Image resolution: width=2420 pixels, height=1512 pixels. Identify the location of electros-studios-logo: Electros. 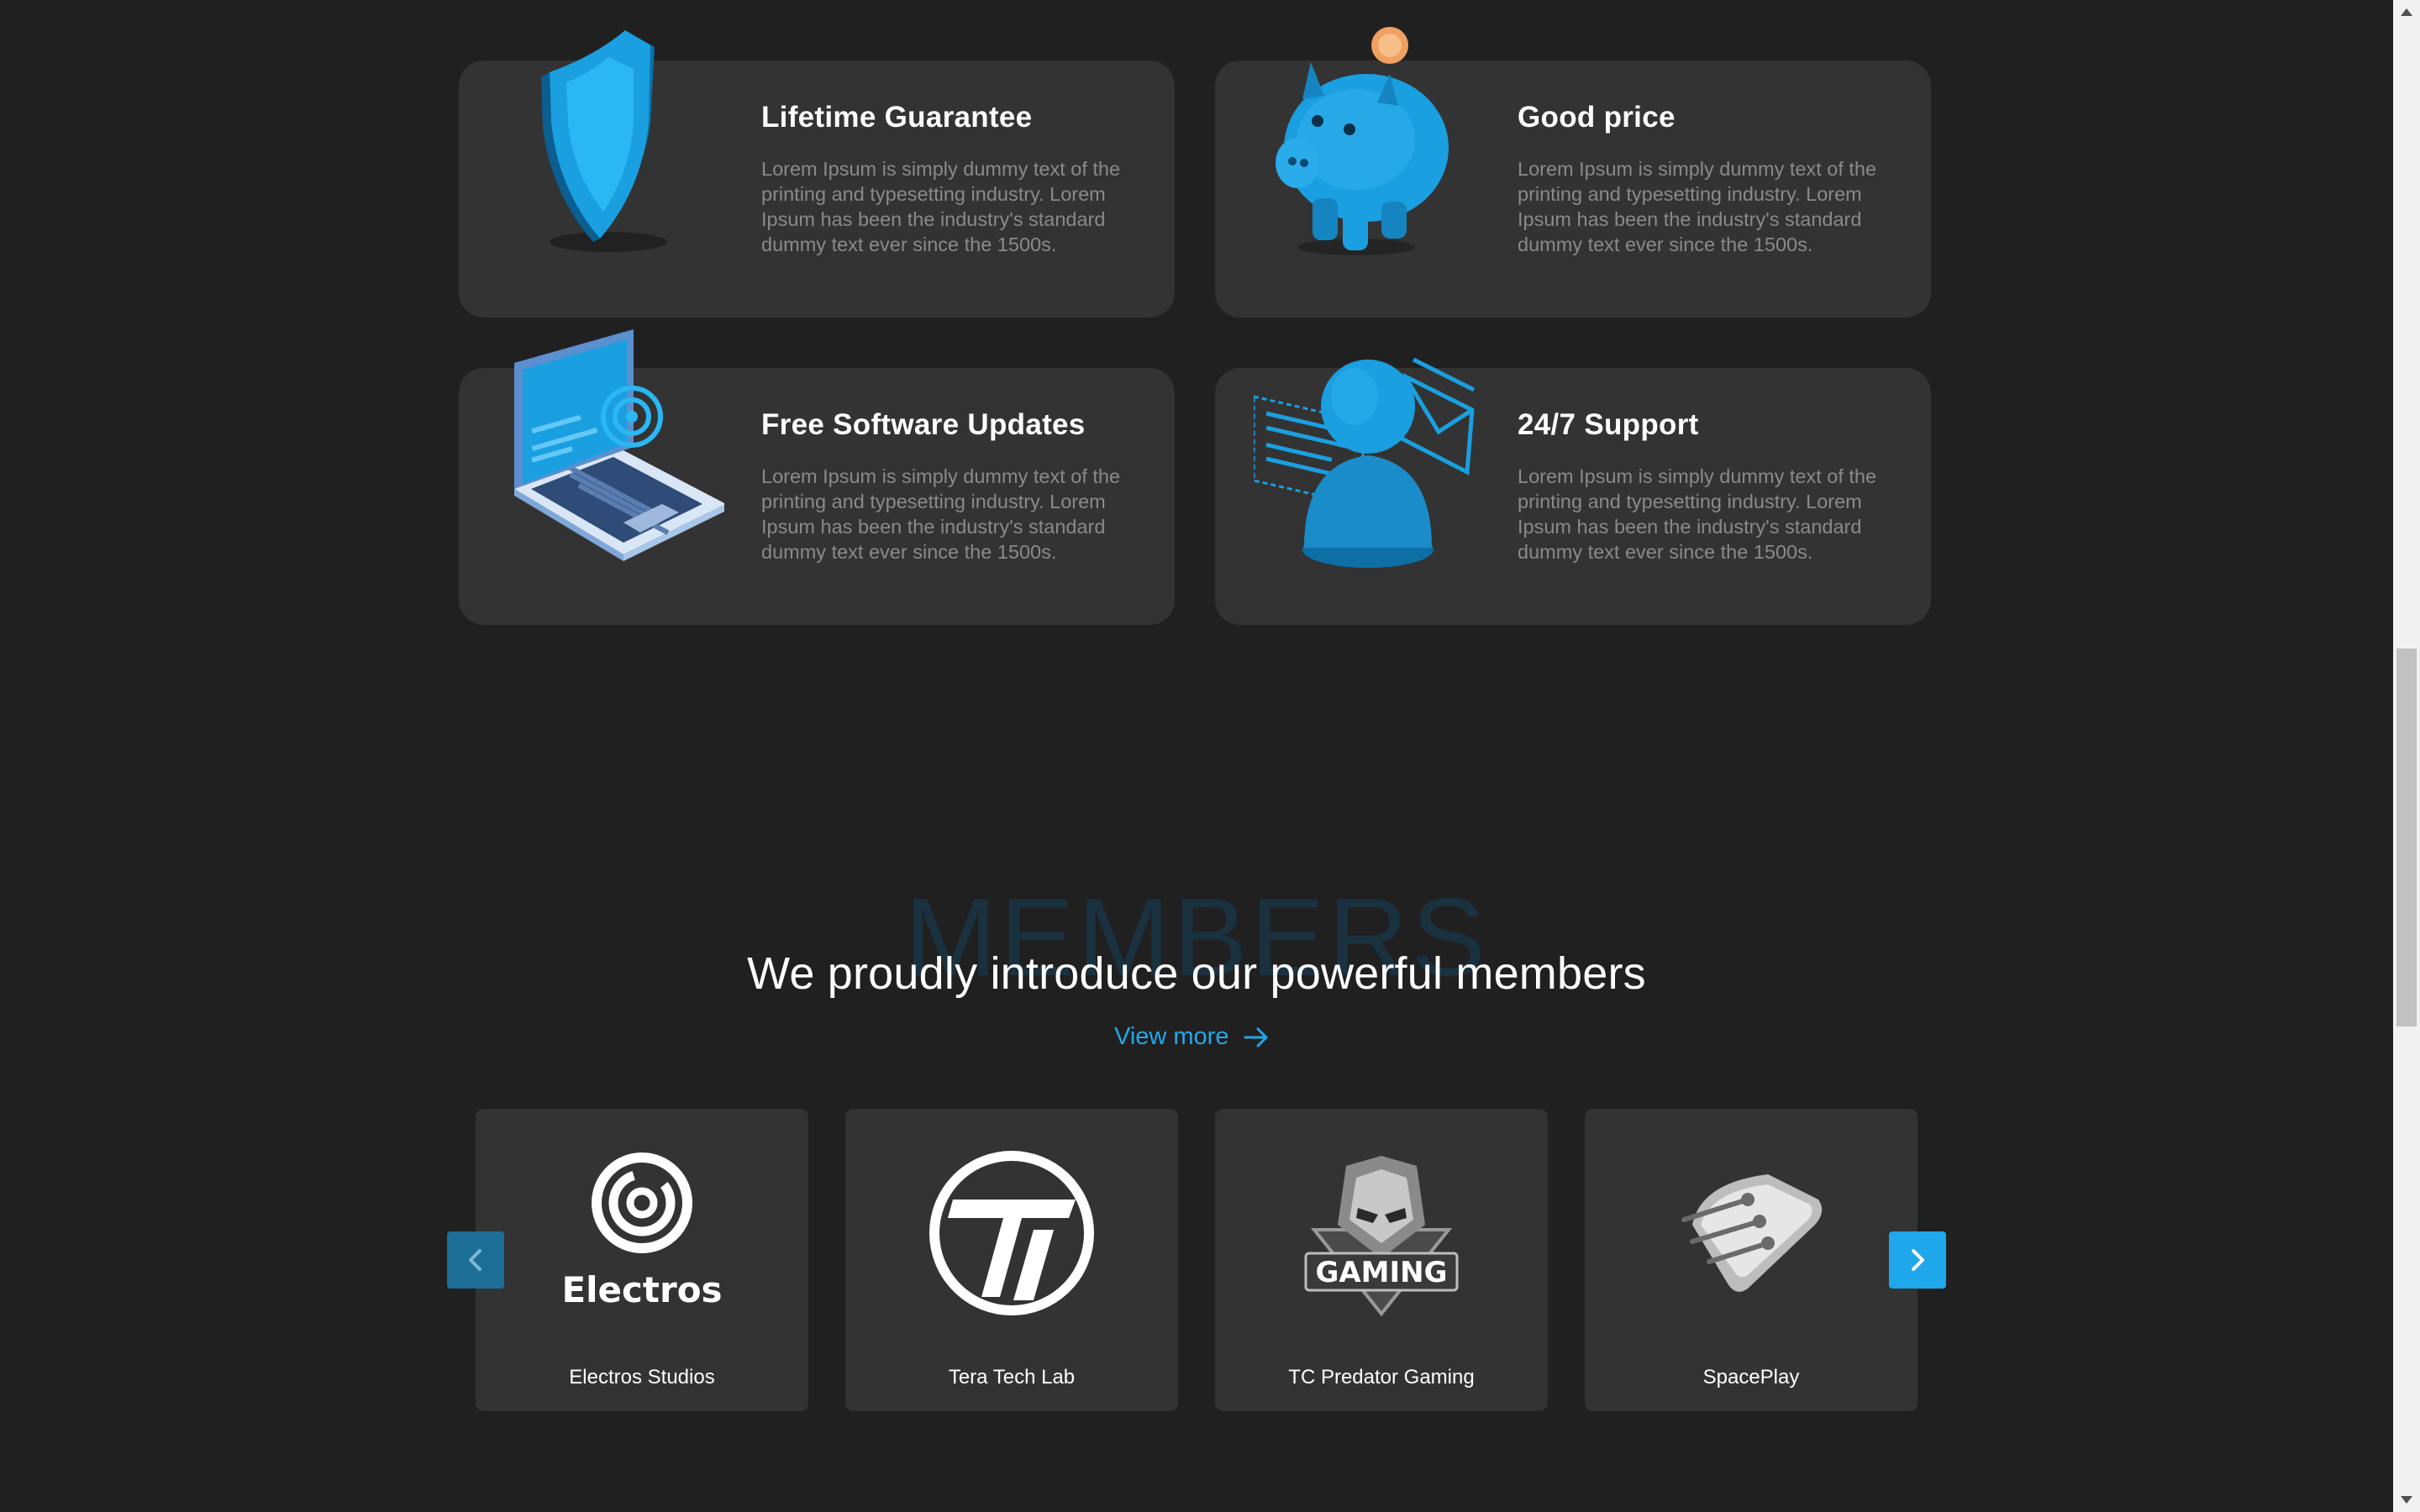
(642, 1231).